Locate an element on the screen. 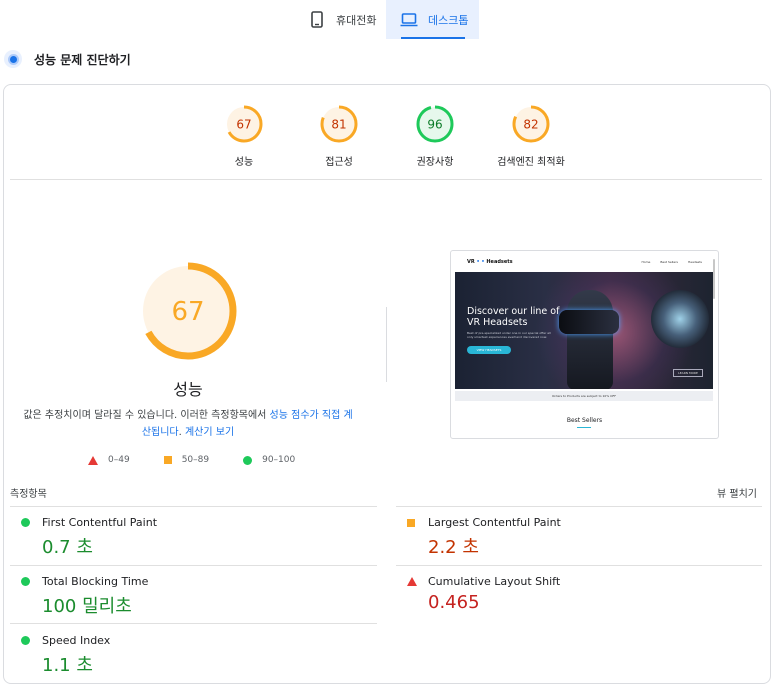  score-legend: 0–49 50–89 90–100 is located at coordinates (208, 460).